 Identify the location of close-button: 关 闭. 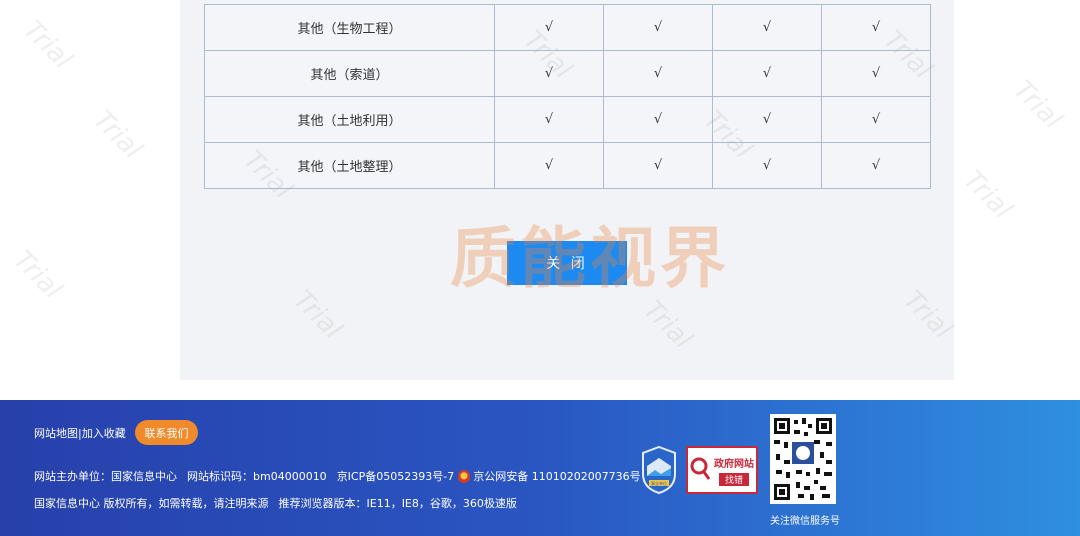
(567, 263).